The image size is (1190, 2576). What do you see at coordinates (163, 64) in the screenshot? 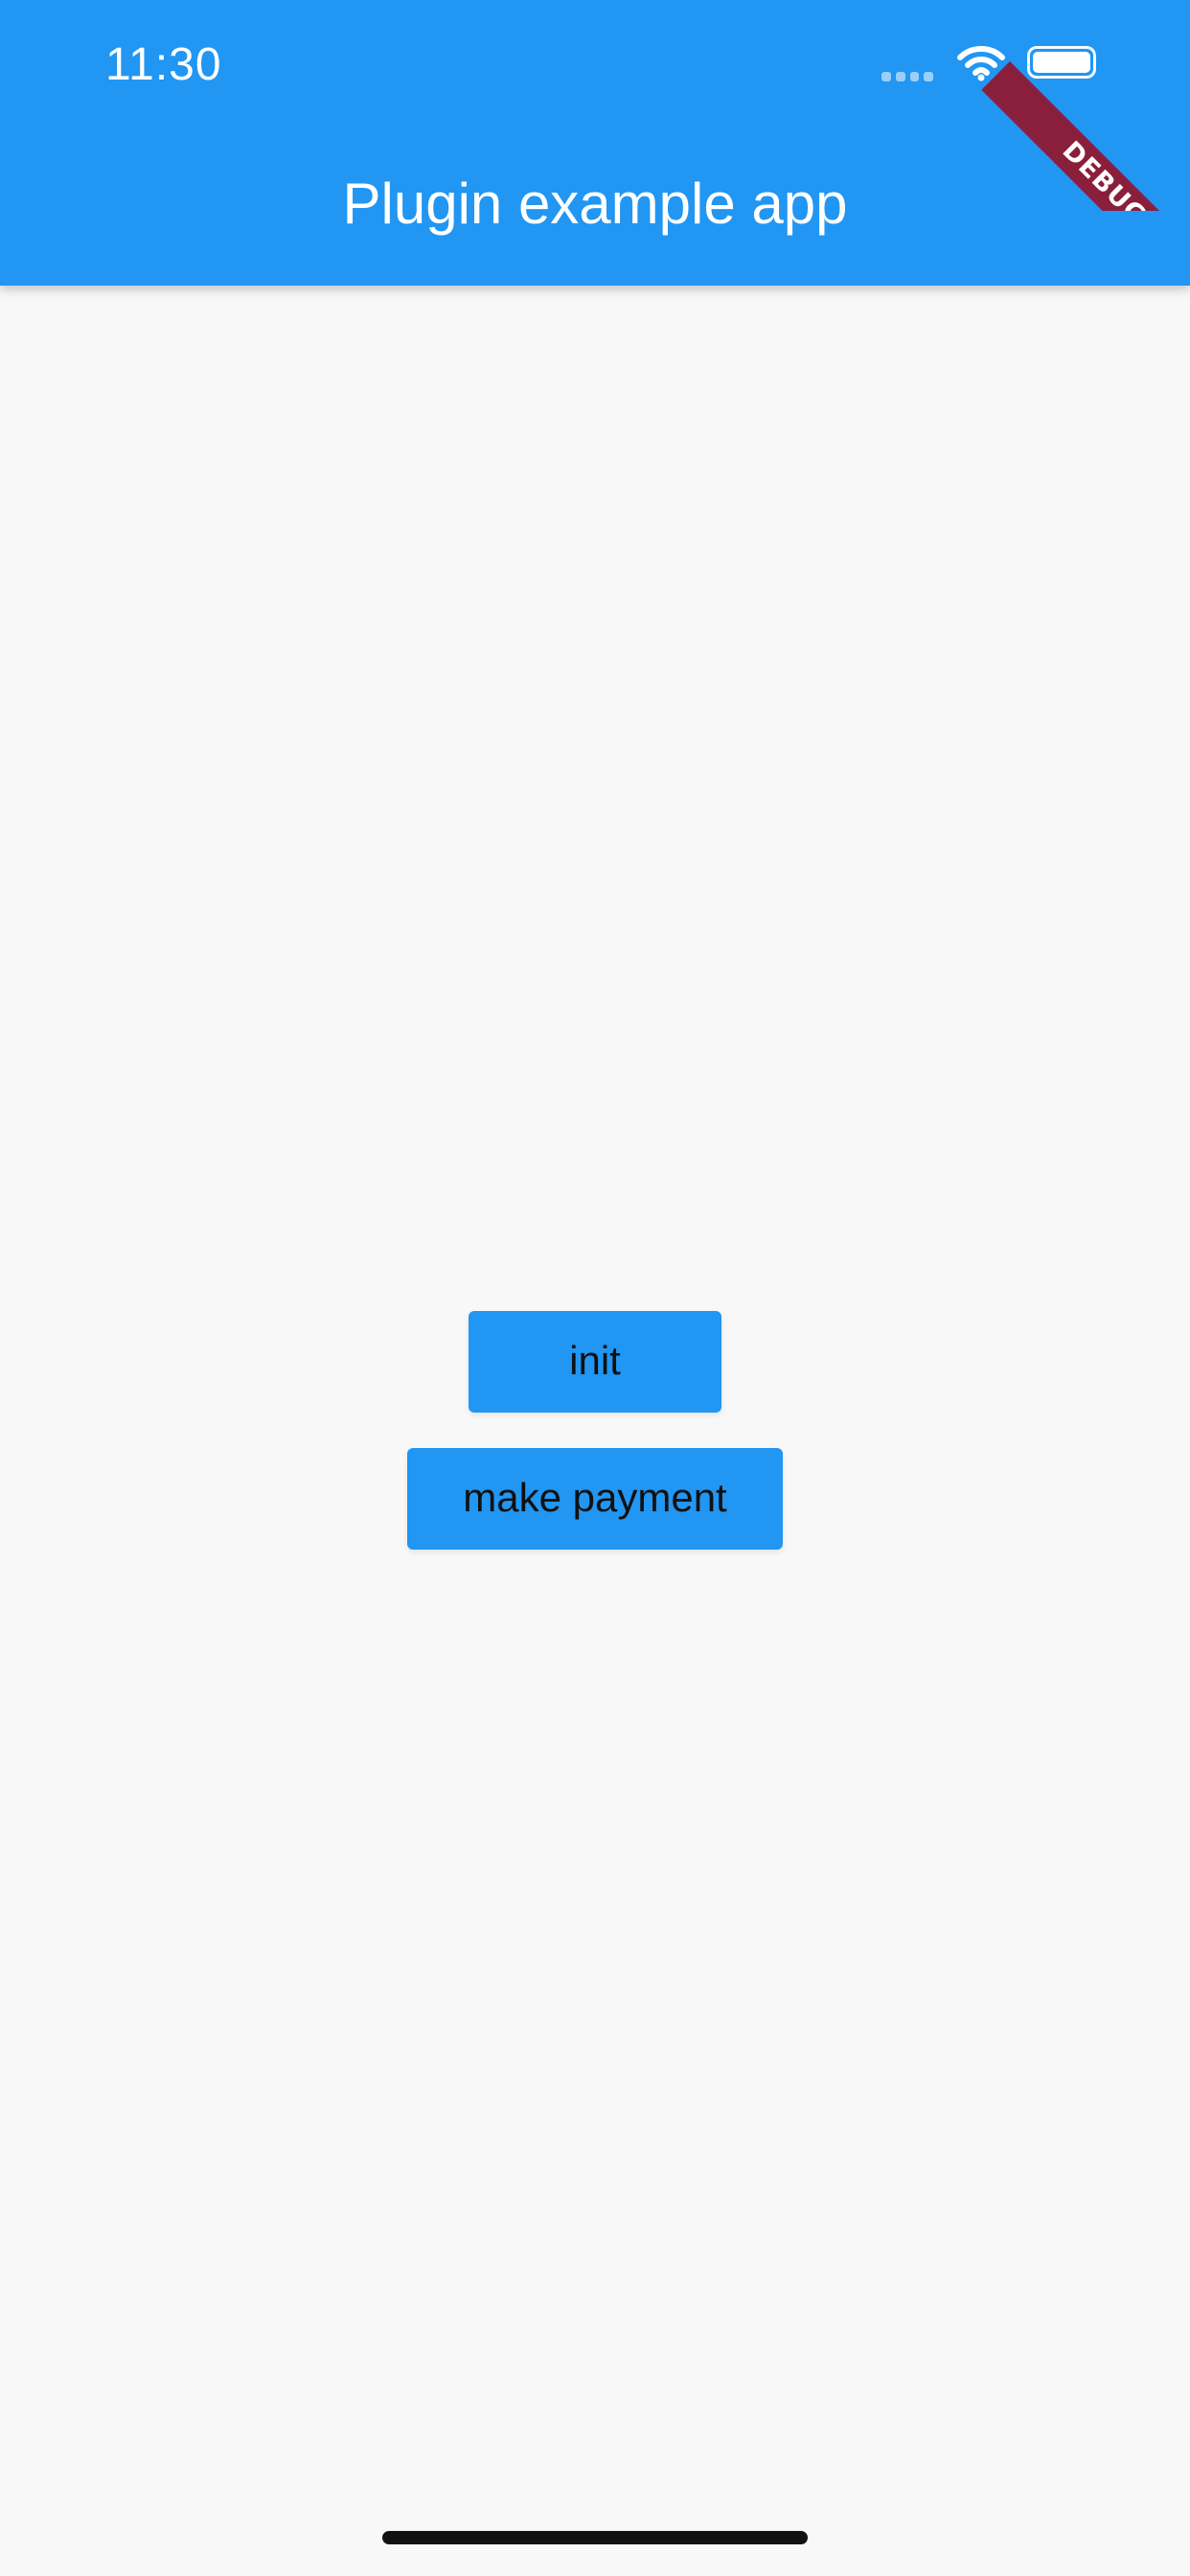
I see `status-time: 11:30` at bounding box center [163, 64].